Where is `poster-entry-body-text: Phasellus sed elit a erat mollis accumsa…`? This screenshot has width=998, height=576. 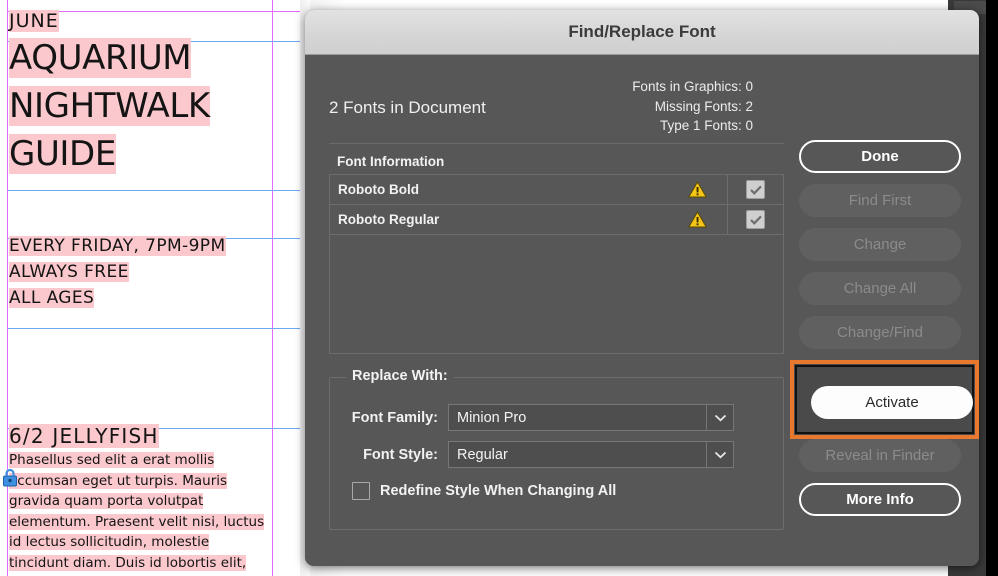
poster-entry-body-text: Phasellus sed elit a erat mollis accumsa… is located at coordinates (137, 511).